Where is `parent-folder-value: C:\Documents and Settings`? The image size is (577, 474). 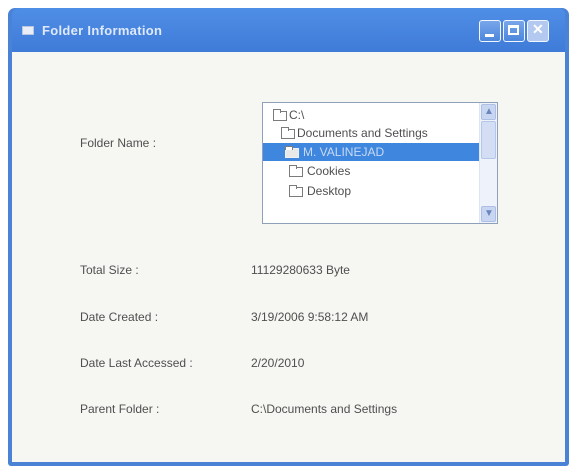
parent-folder-value: C:\Documents and Settings is located at coordinates (324, 409).